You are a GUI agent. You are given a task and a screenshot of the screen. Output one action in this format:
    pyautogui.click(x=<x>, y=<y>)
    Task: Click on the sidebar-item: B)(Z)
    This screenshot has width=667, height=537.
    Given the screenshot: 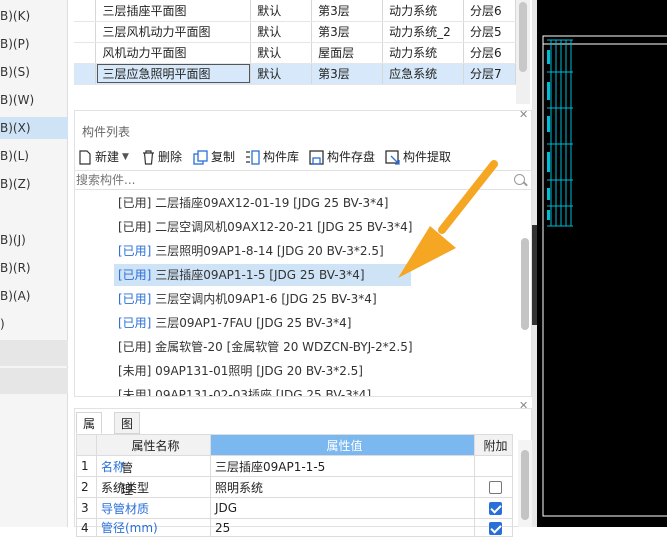 What is the action you would take?
    pyautogui.click(x=34, y=184)
    